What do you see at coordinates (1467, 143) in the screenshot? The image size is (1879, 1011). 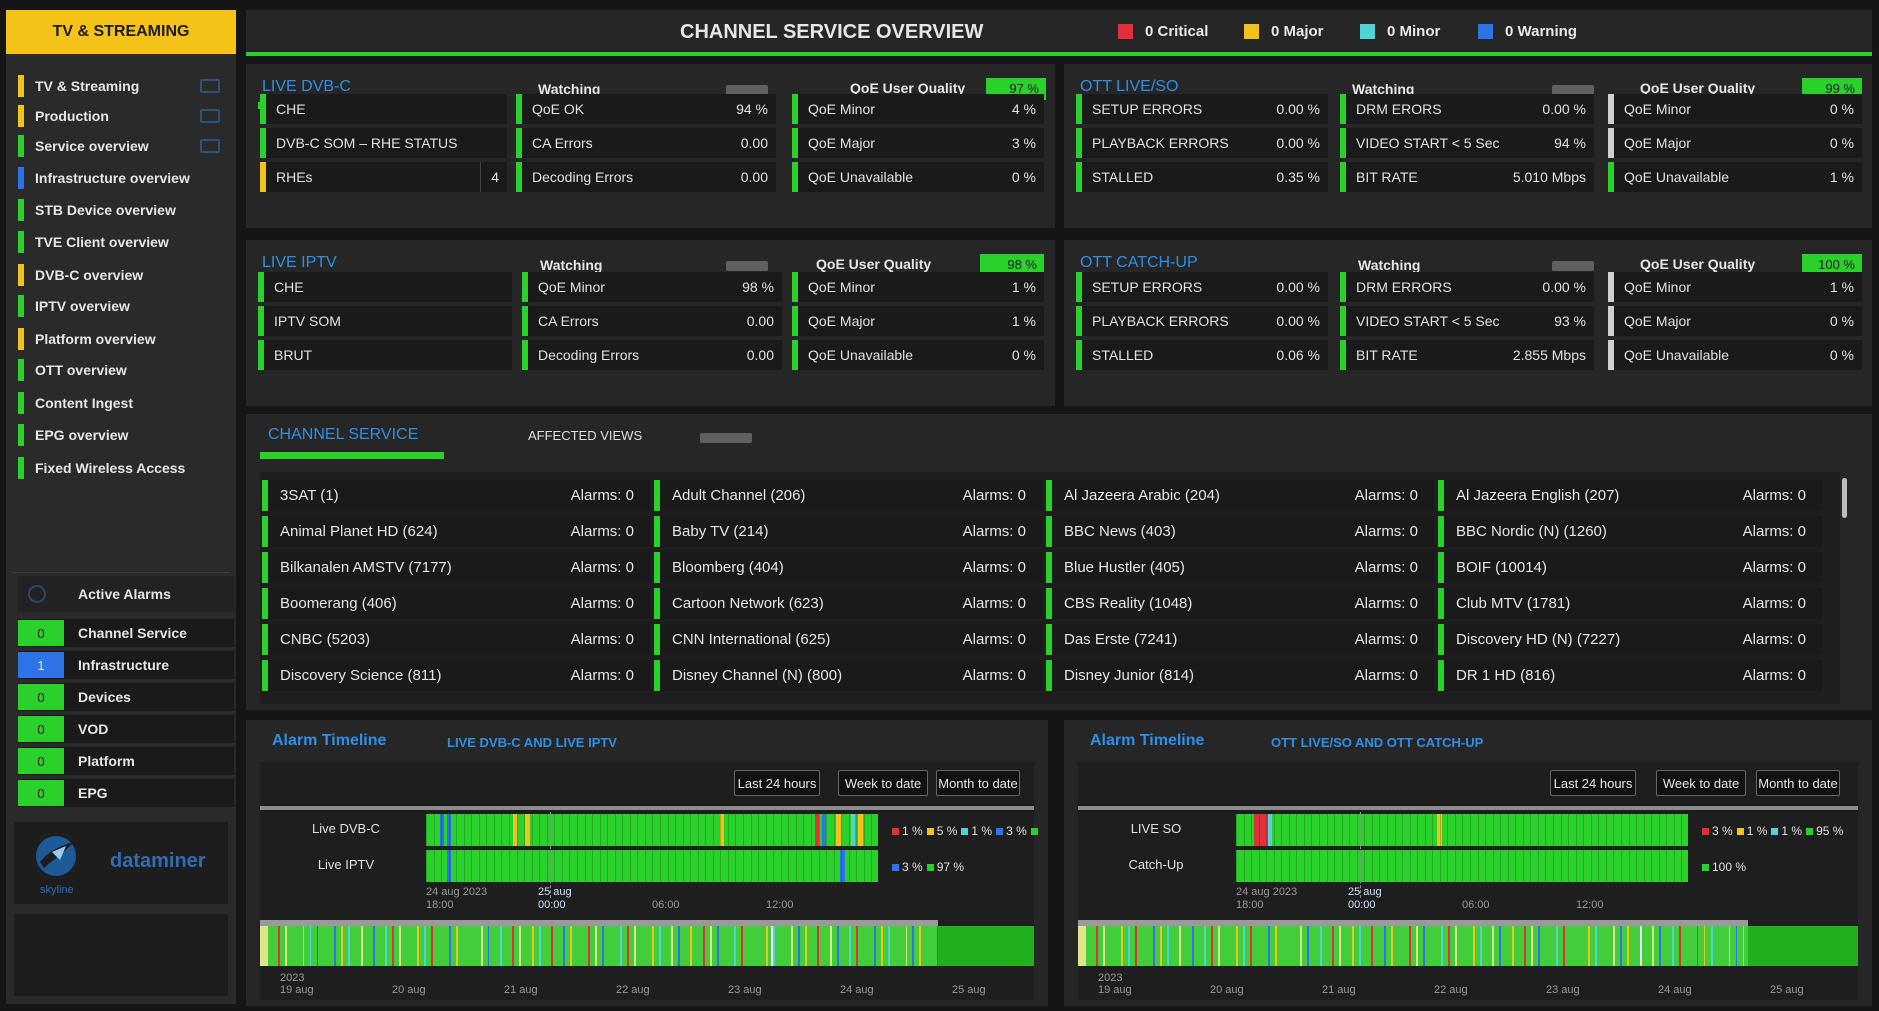 I see `kpi-cell-video-start-5-sec: VIDEO START < 5 Sec 94 %` at bounding box center [1467, 143].